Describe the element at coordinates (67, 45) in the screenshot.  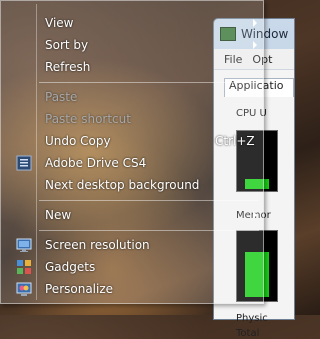
I see `menu-item-sort-by-label: Sort by` at that location.